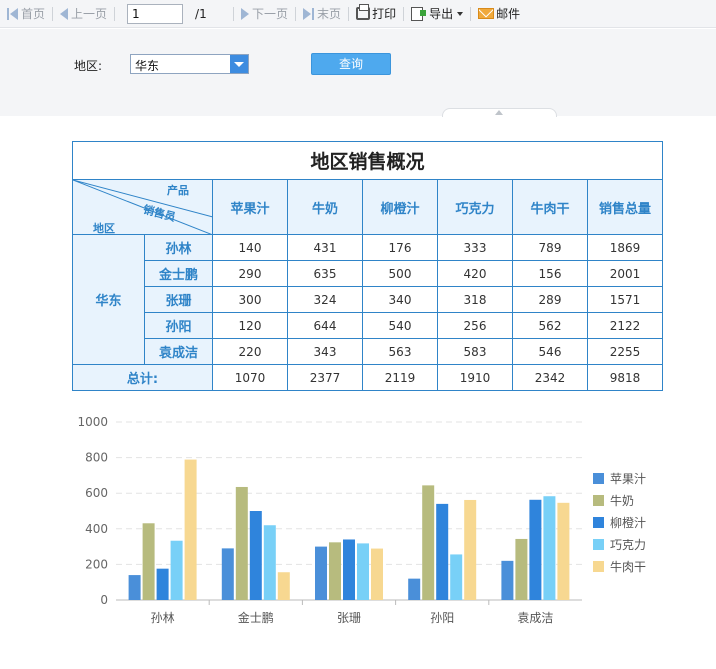 The width and height of the screenshot is (716, 669). Describe the element at coordinates (250, 207) in the screenshot. I see `column-header: 苹果汁` at that location.